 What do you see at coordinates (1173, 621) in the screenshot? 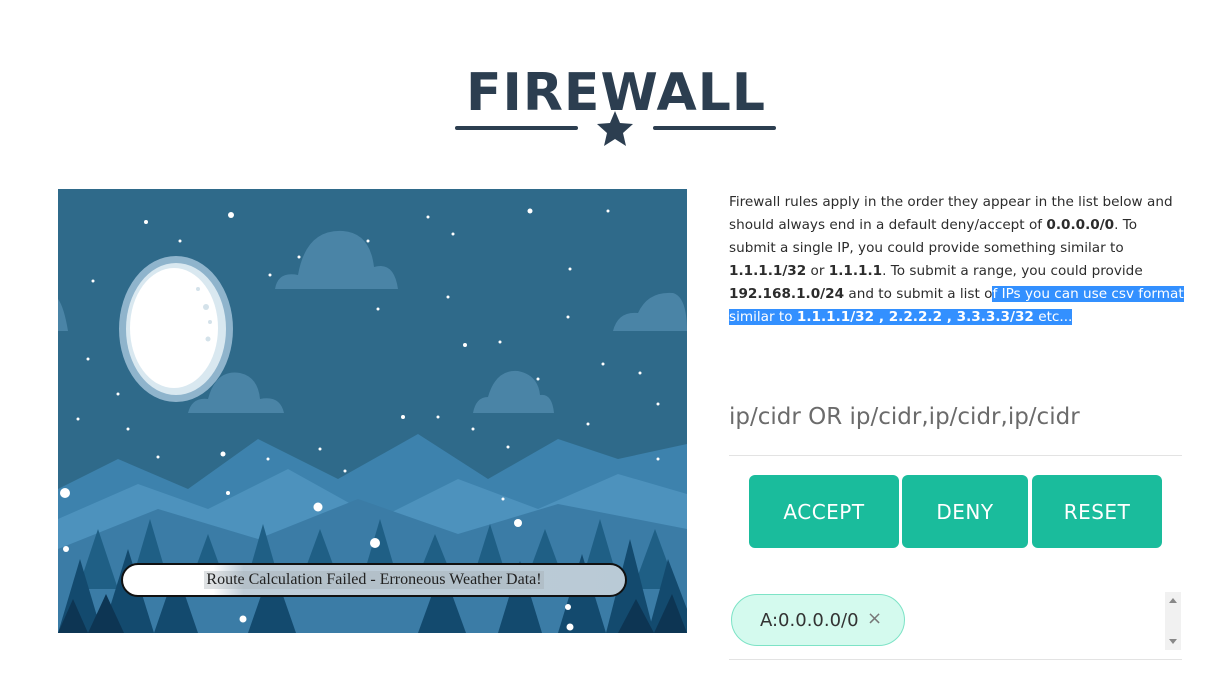
I see `rules-scrollbar` at bounding box center [1173, 621].